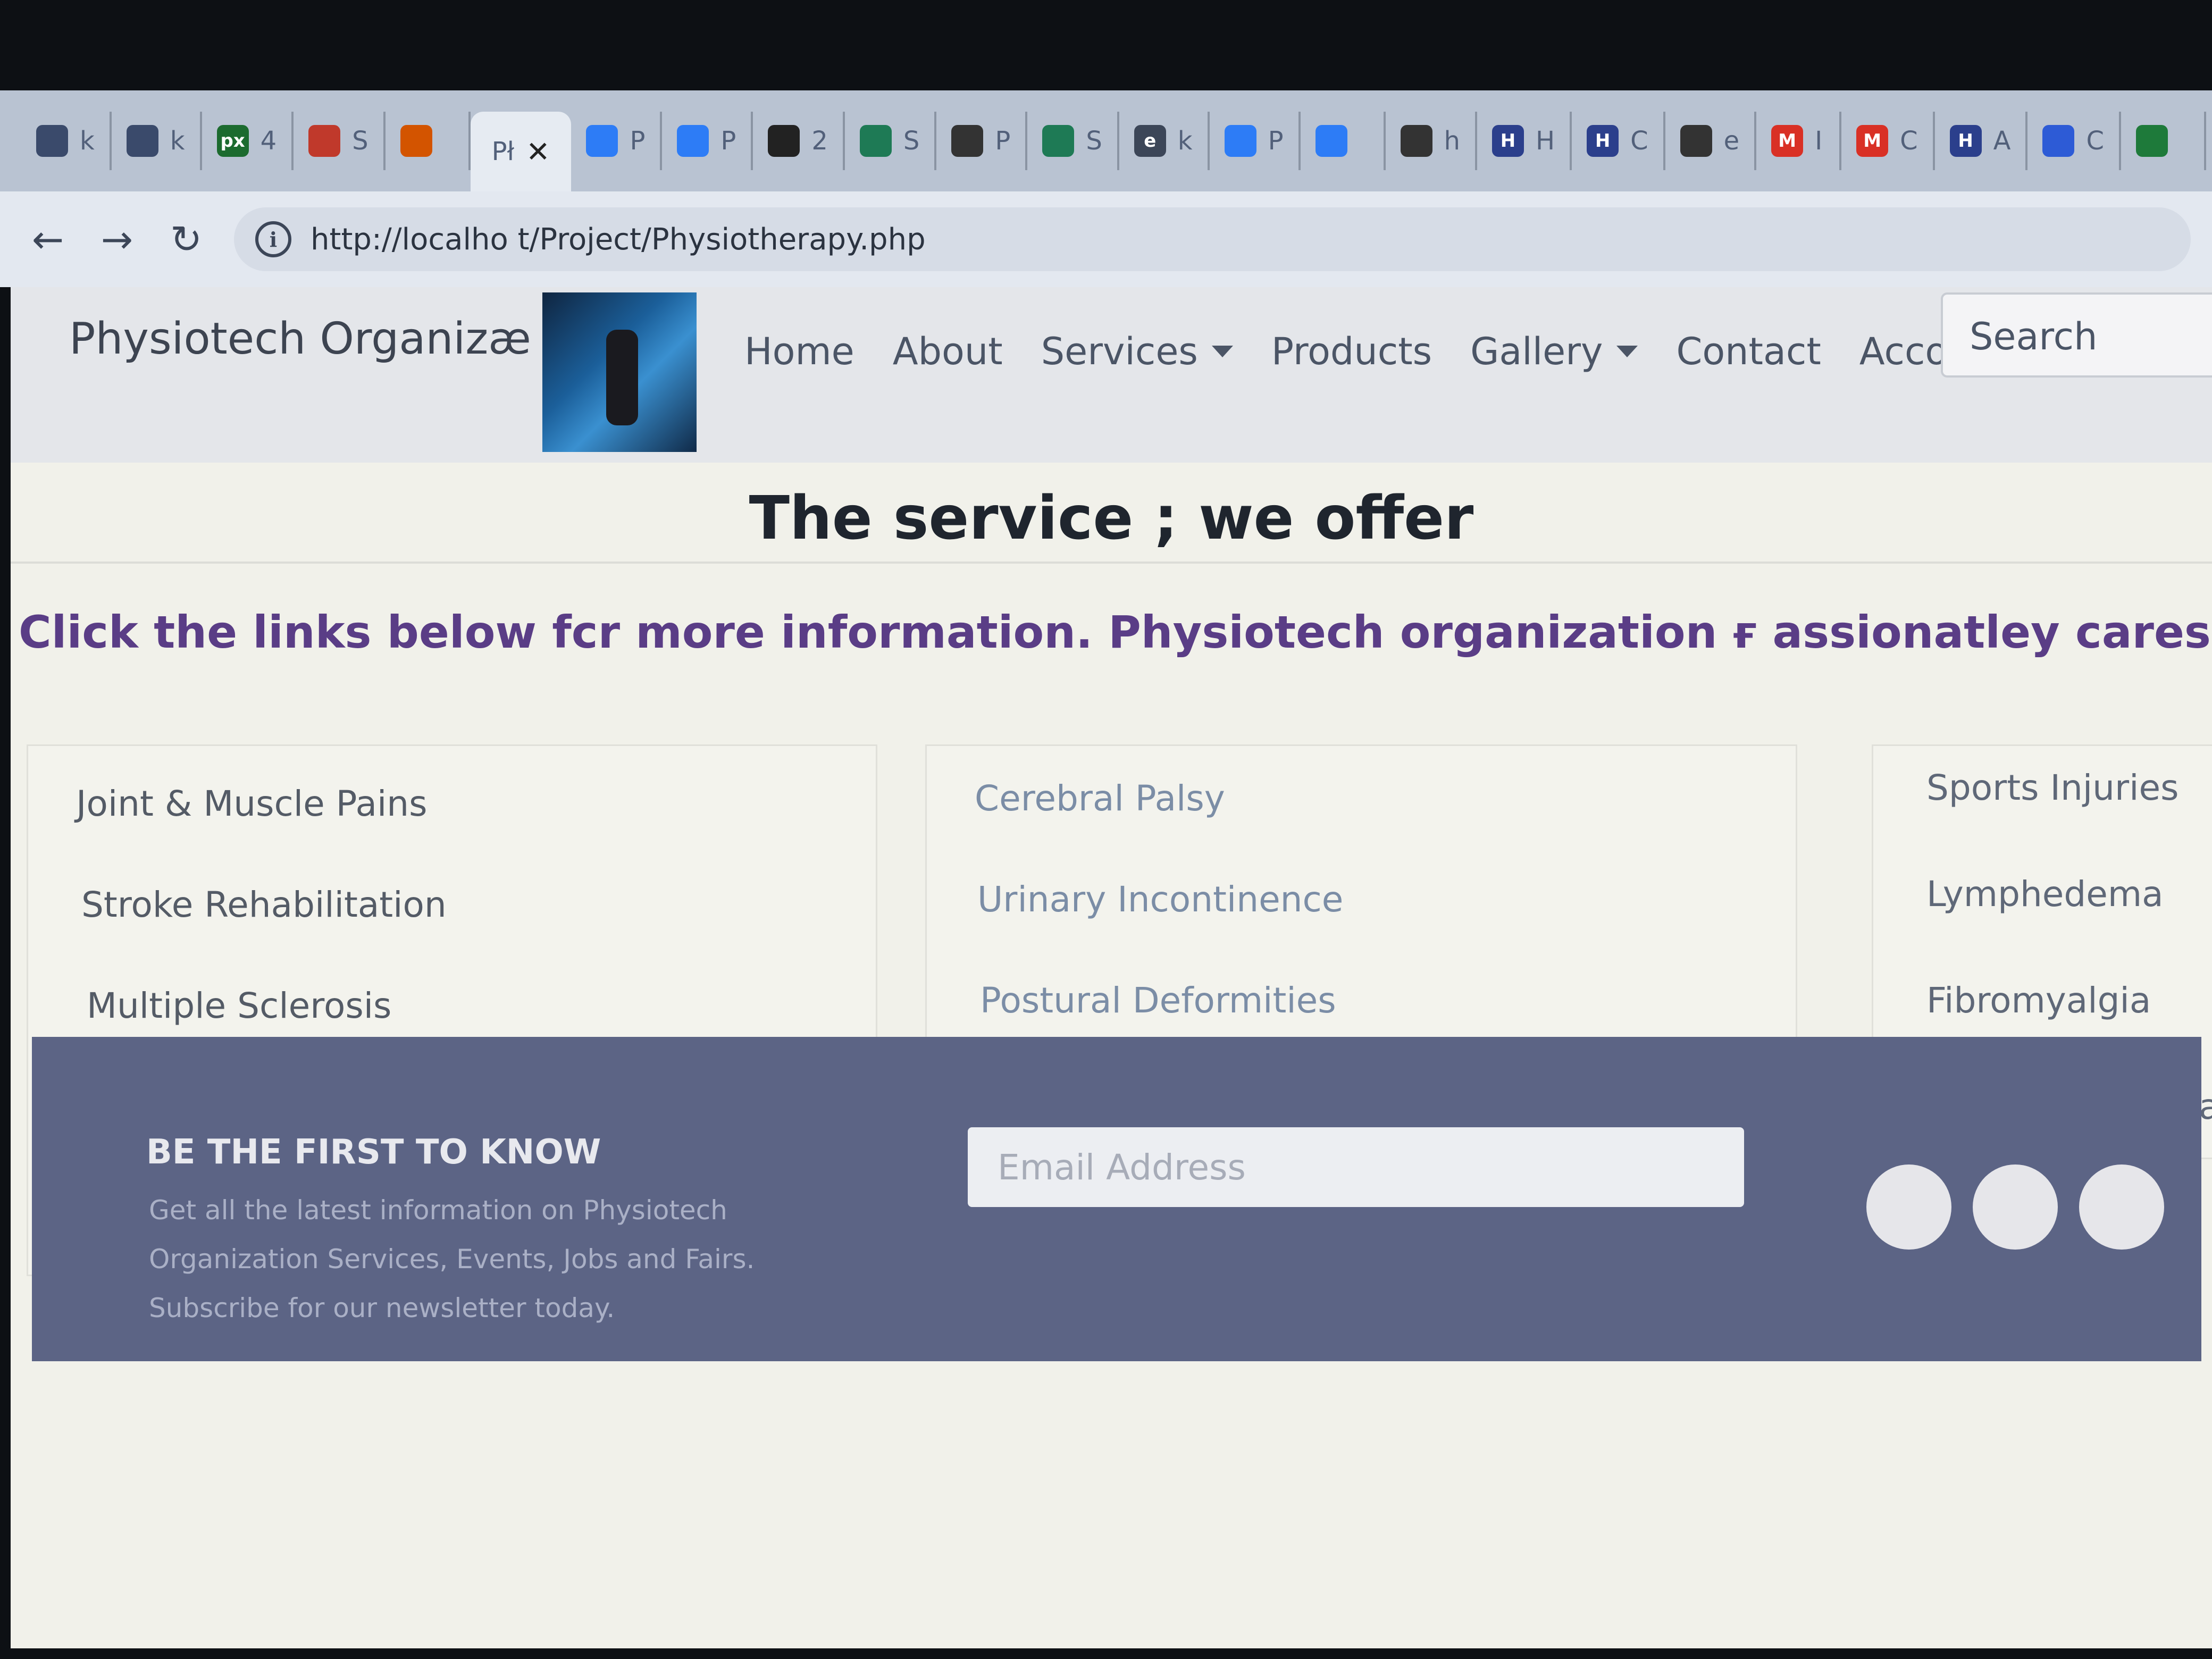 The width and height of the screenshot is (2212, 1659). What do you see at coordinates (1100, 798) in the screenshot?
I see `service-link: Cerebral Palsy` at bounding box center [1100, 798].